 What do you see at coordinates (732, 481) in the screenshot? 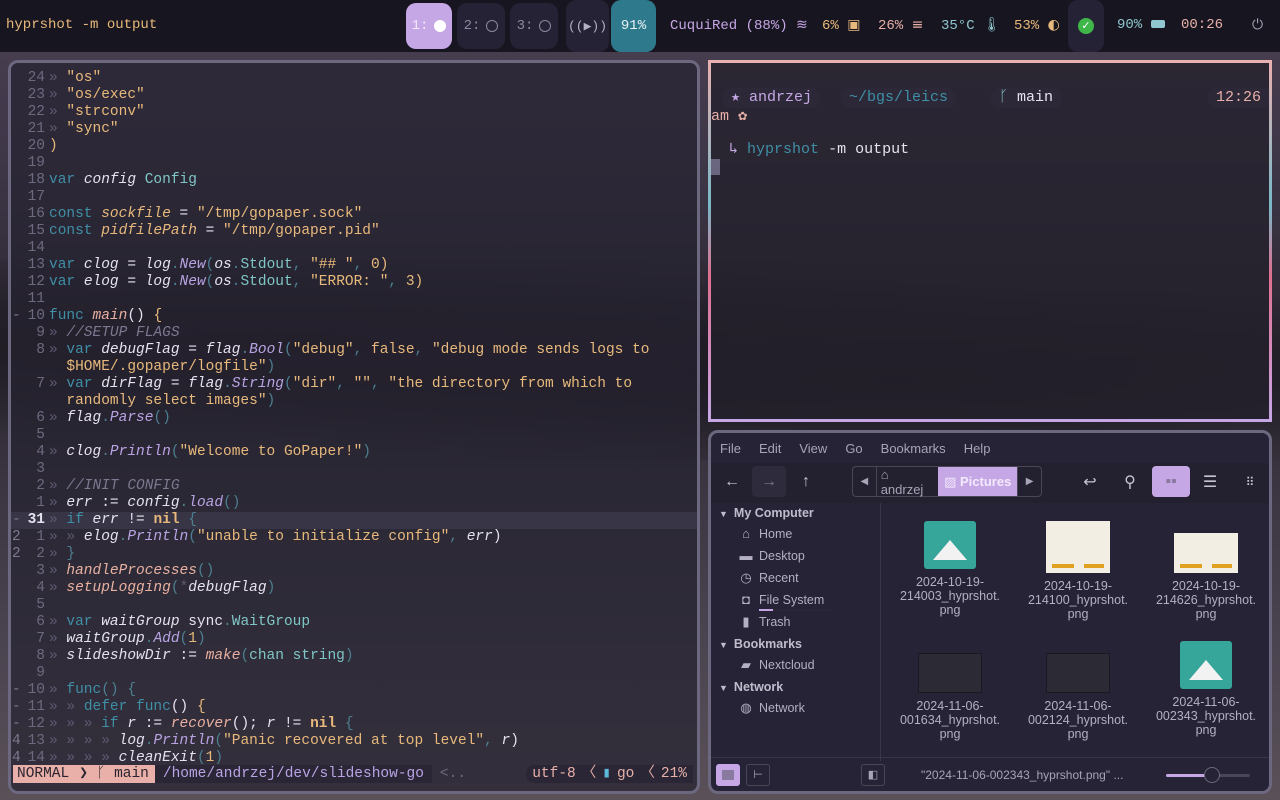
I see `back-button: ←` at bounding box center [732, 481].